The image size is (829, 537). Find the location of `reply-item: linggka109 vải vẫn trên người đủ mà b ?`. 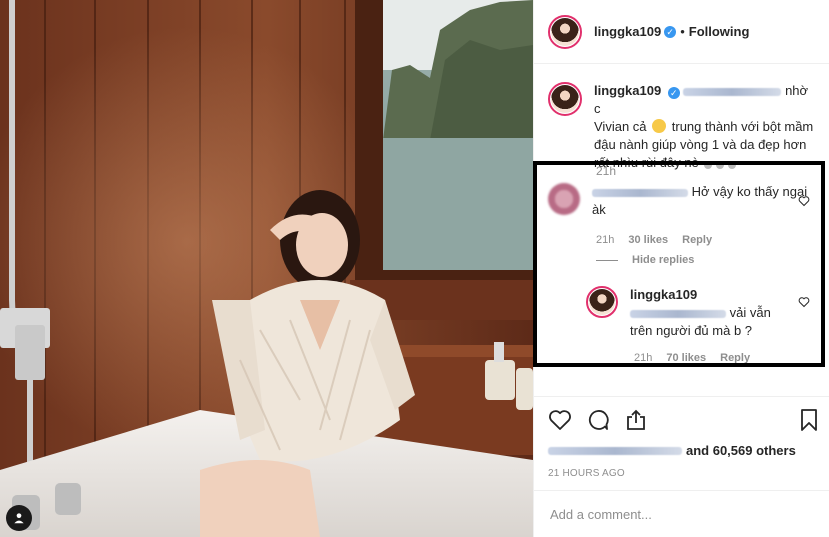

reply-item: linggka109 vải vẫn trên người đủ mà b ? is located at coordinates (701, 313).